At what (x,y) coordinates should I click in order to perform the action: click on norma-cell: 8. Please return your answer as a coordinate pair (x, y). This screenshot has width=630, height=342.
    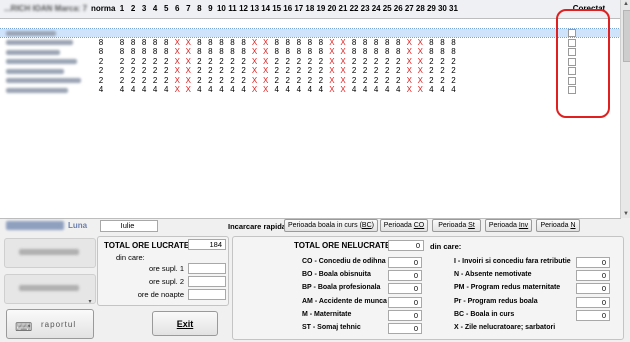
    Looking at the image, I should click on (101, 52).